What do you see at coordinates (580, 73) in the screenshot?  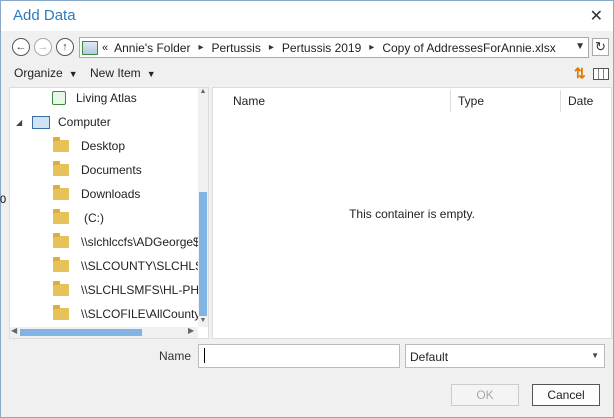 I see `sort-icon: ⇅` at bounding box center [580, 73].